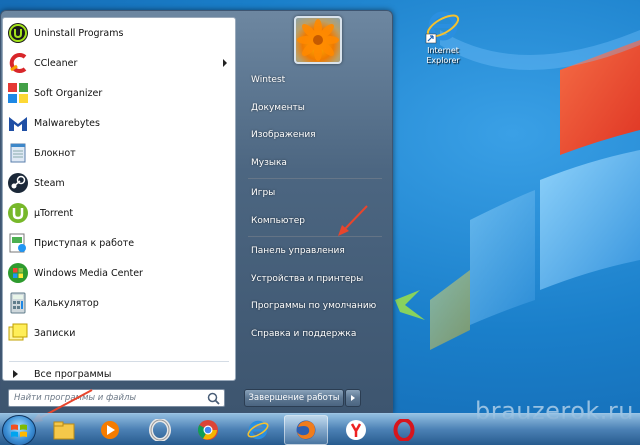 The image size is (640, 445). Describe the element at coordinates (88, 273) in the screenshot. I see `program-label: Windows Media Center` at that location.